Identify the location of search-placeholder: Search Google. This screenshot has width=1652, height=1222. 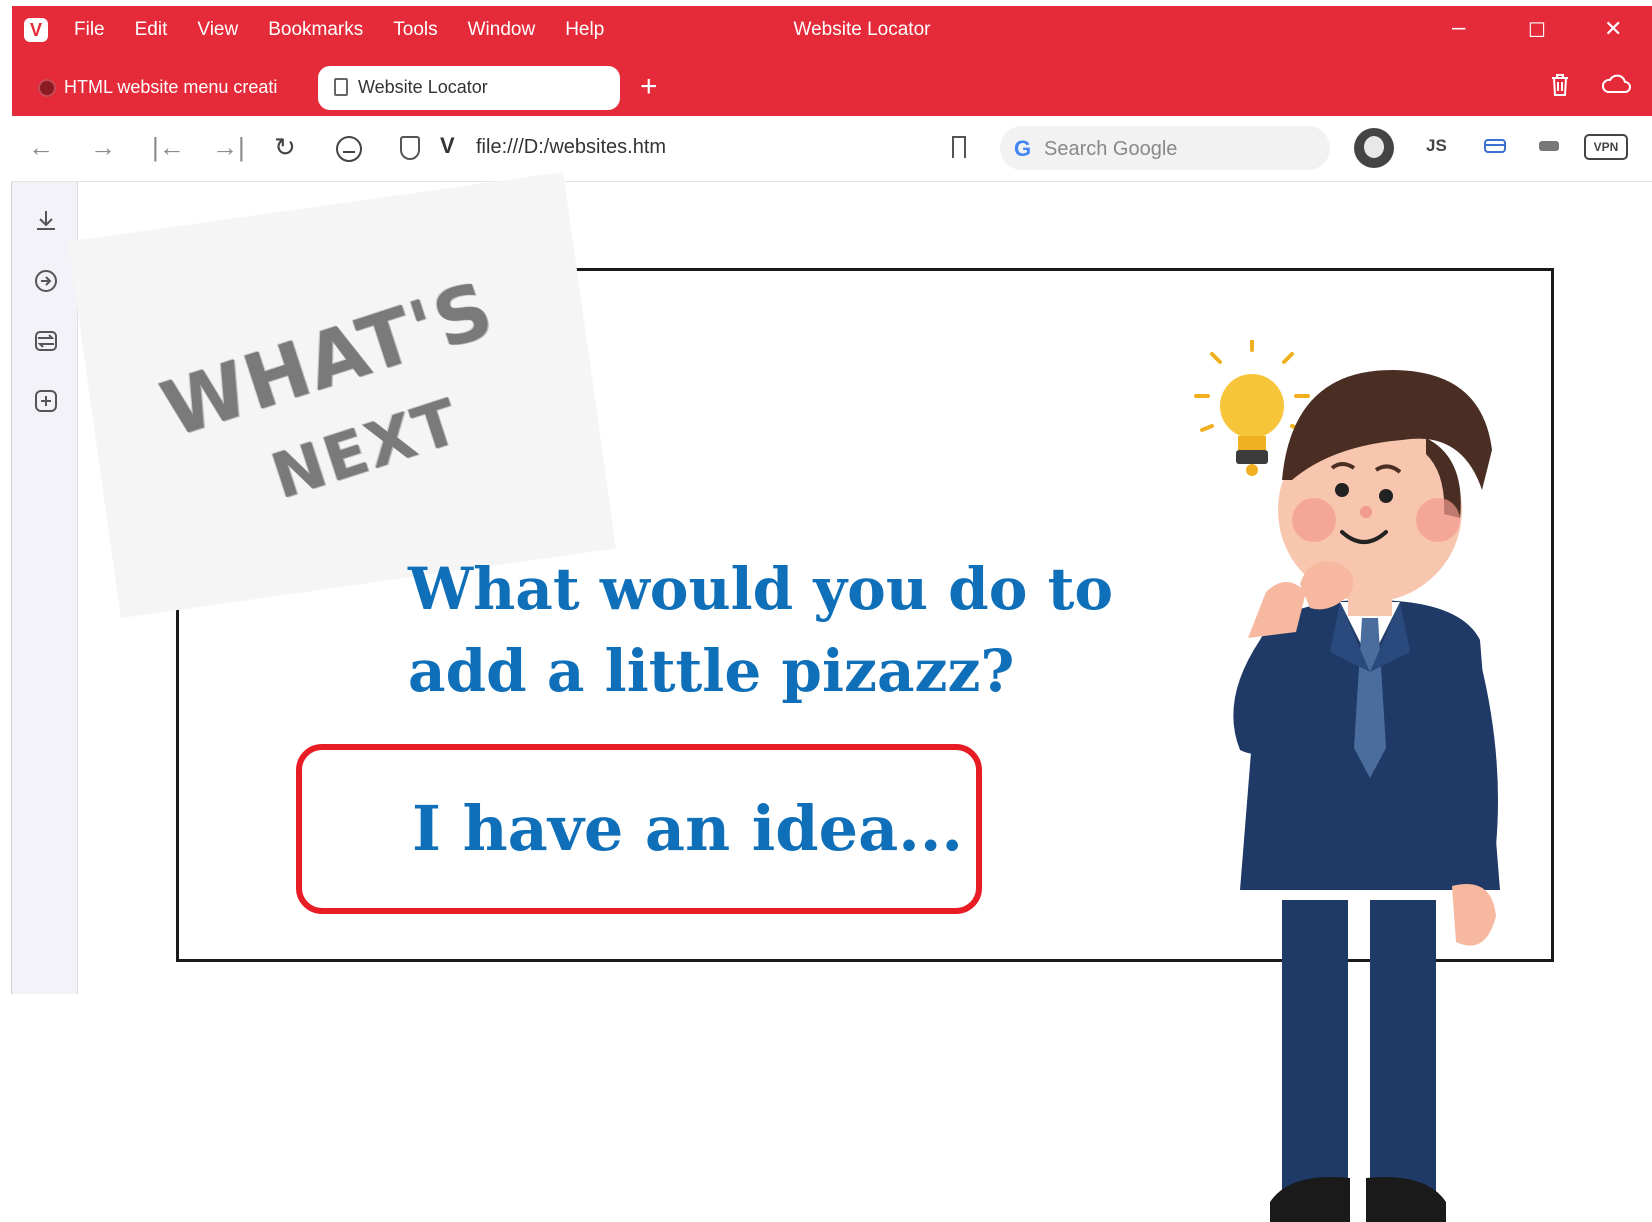
(1111, 149).